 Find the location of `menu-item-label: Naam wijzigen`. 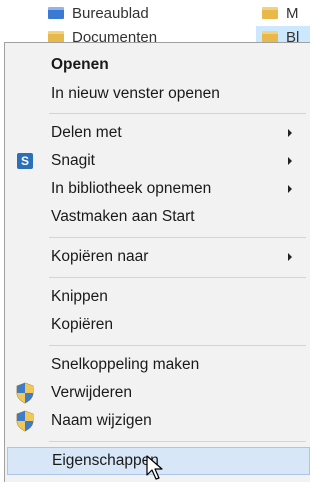

menu-item-label: Naam wijzigen is located at coordinates (101, 420).